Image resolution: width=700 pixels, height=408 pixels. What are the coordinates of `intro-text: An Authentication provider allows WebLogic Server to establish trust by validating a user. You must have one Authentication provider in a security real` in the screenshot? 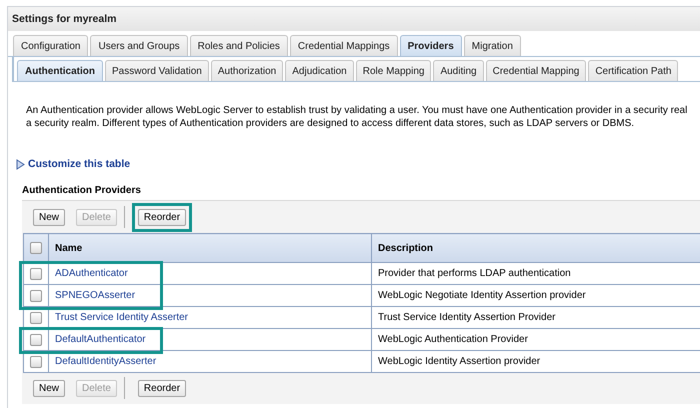 It's located at (357, 110).